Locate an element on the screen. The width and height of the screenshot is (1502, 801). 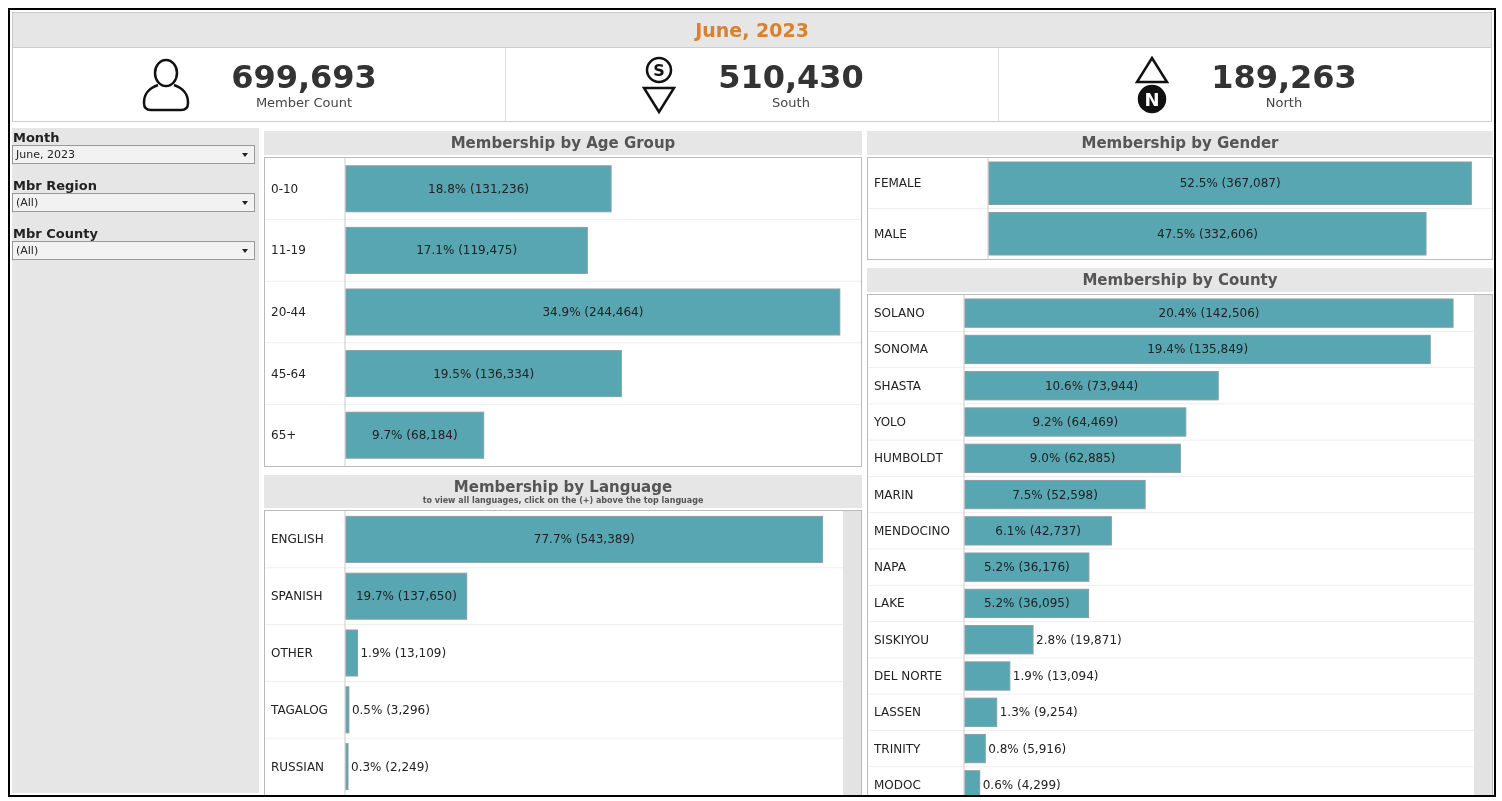
category-label: 45-64 is located at coordinates (288, 373).